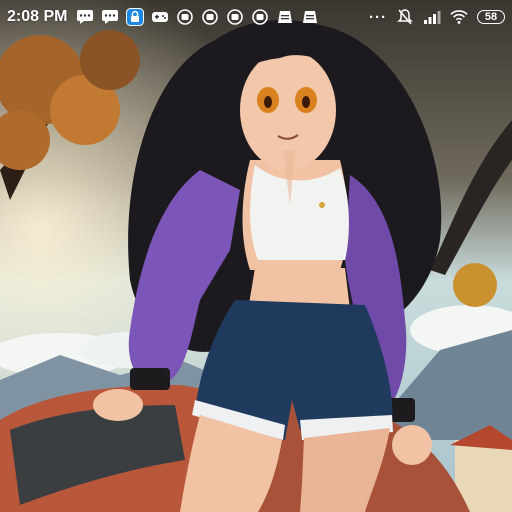 The width and height of the screenshot is (512, 512). What do you see at coordinates (432, 17) in the screenshot?
I see `signal-icon` at bounding box center [432, 17].